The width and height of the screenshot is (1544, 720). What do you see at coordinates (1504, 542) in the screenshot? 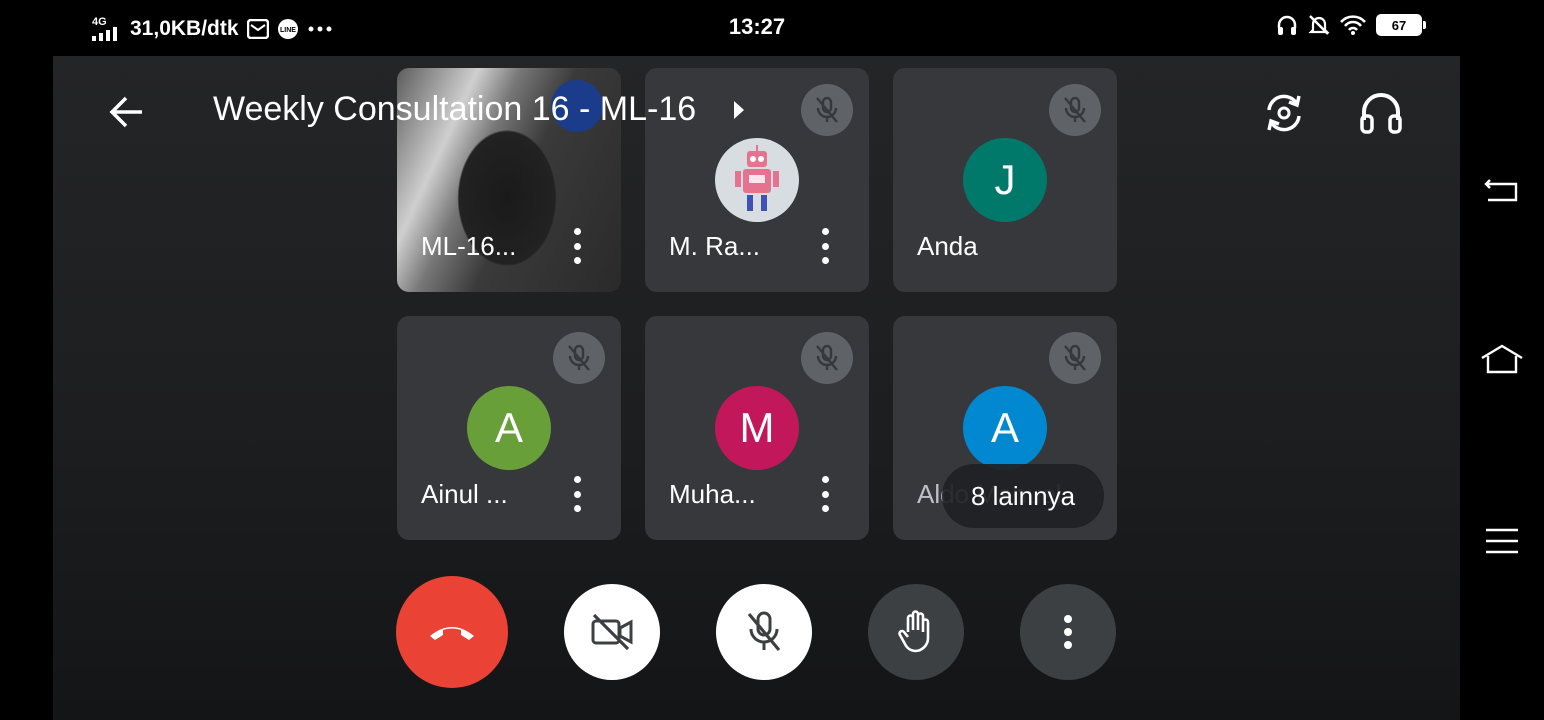
I see `nav-menu-icon` at bounding box center [1504, 542].